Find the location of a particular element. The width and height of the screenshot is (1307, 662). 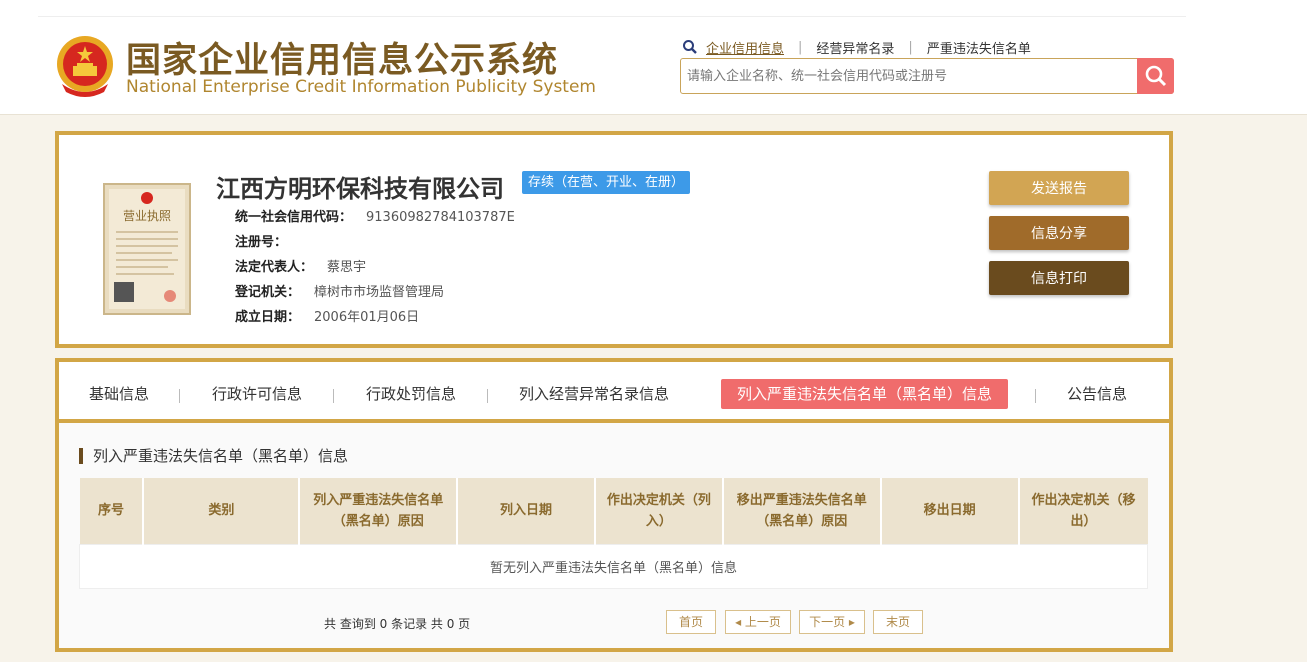

top-nav: 企业信用信息 | 经营异常名录 | 严重违法失信名单 is located at coordinates (856, 47).